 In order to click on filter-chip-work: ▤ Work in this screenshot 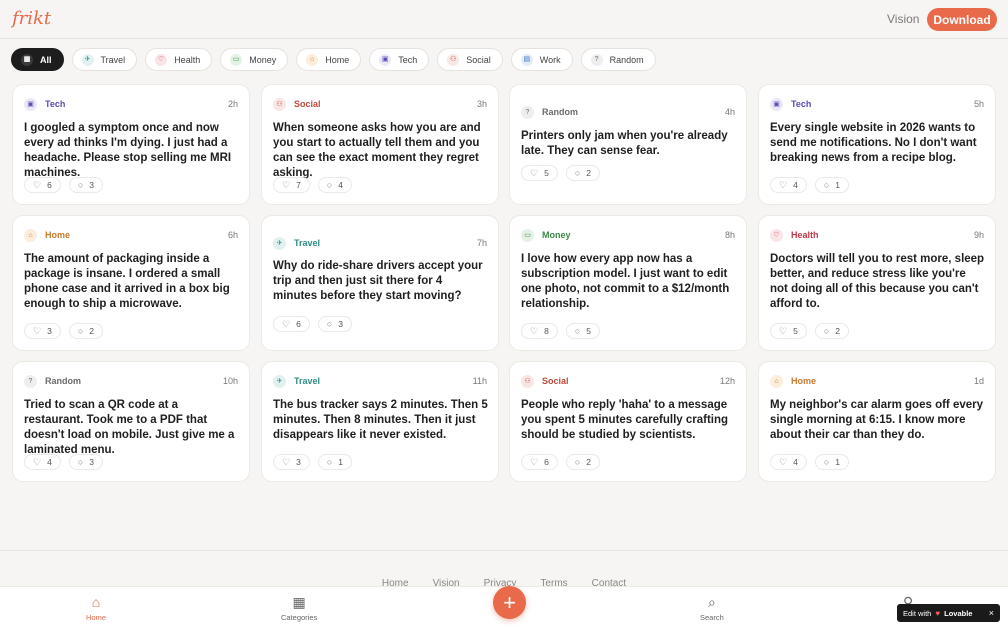, I will do `click(541, 59)`.